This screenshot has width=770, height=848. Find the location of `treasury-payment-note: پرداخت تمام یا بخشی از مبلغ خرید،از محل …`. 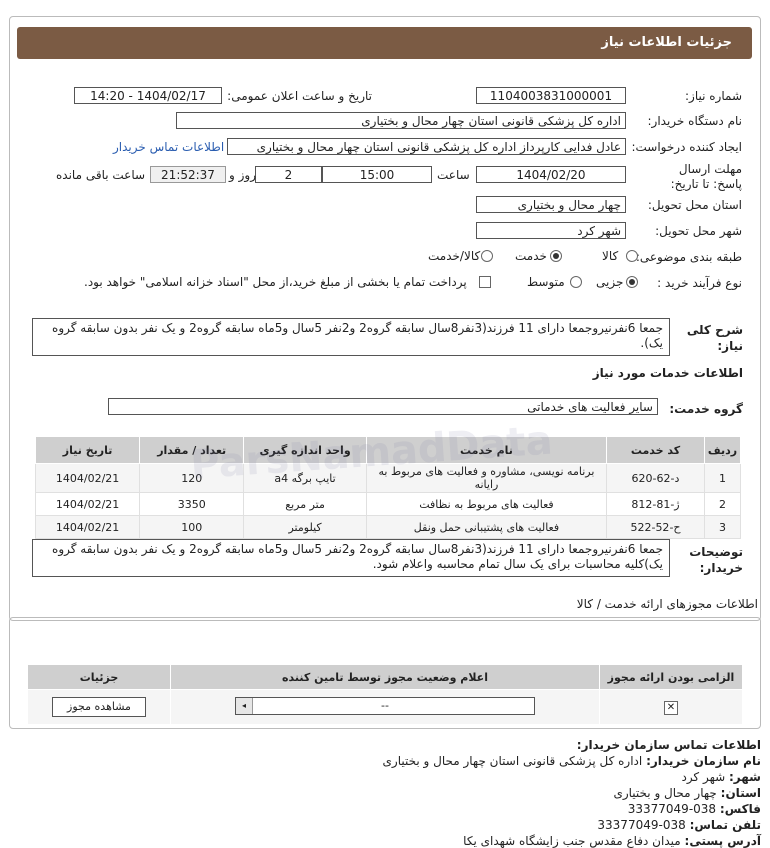

treasury-payment-note: پرداخت تمام یا بخشی از مبلغ خرید،از محل … is located at coordinates (275, 282).